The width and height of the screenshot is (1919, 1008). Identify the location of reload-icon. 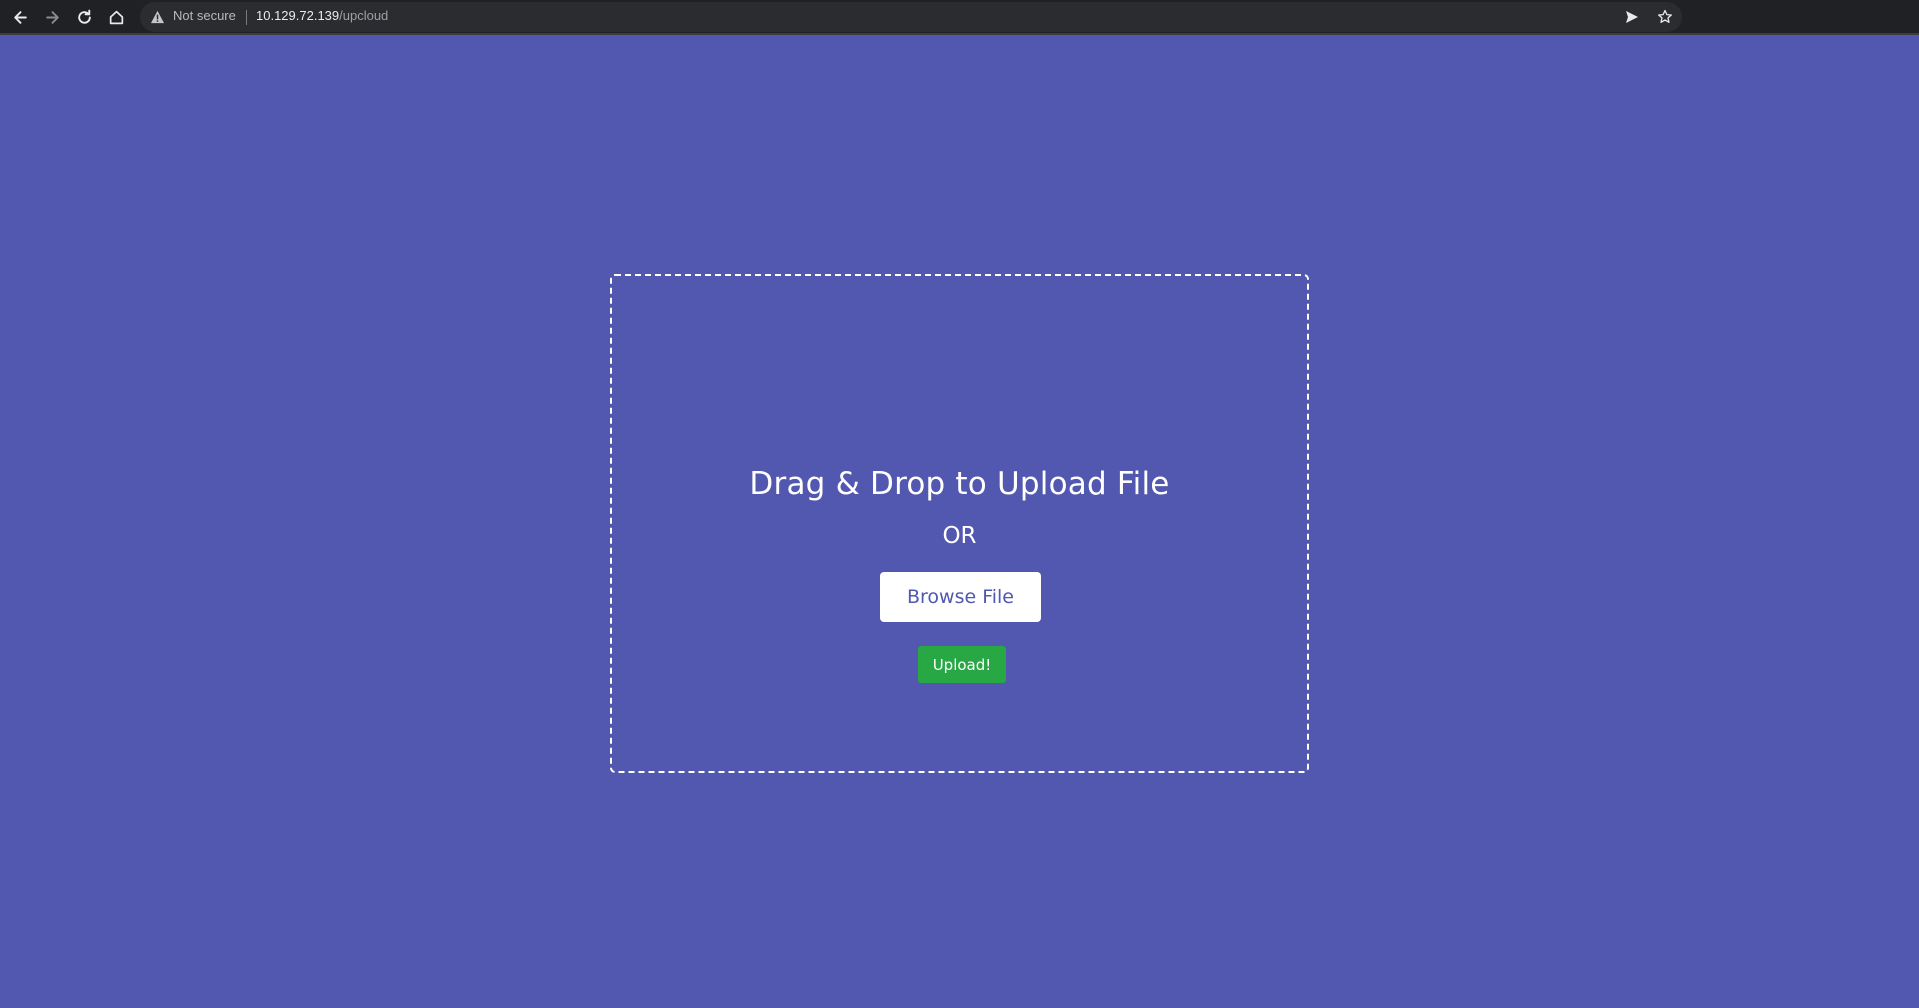
(84, 16).